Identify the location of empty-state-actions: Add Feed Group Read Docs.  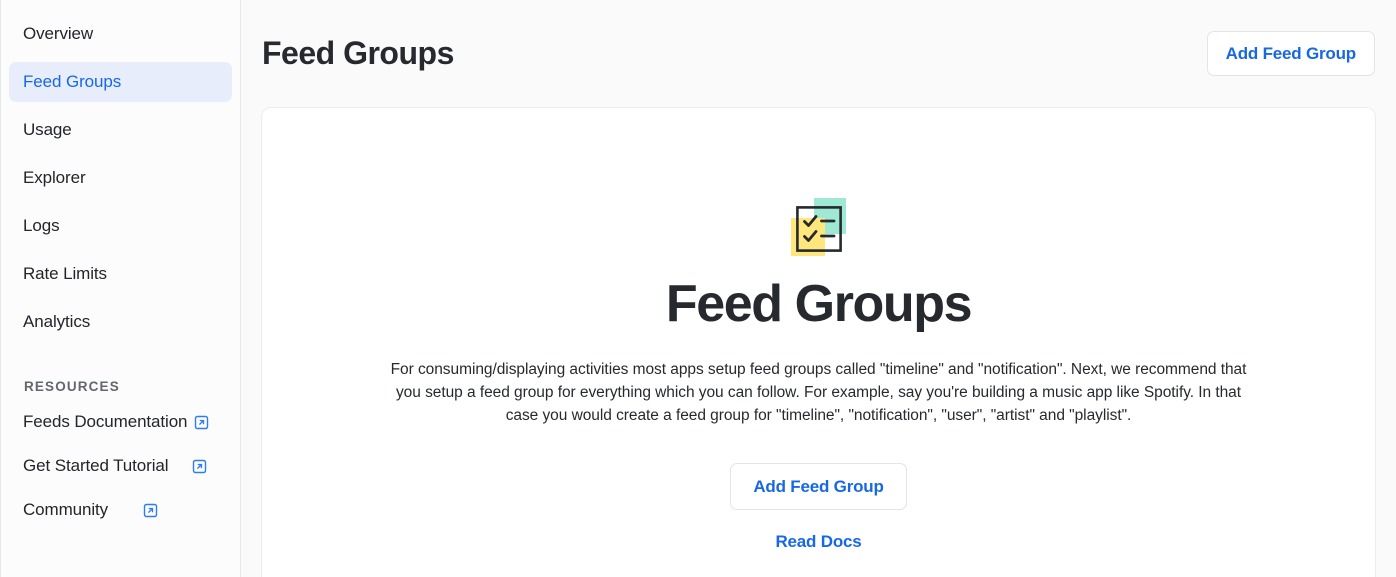
(818, 507).